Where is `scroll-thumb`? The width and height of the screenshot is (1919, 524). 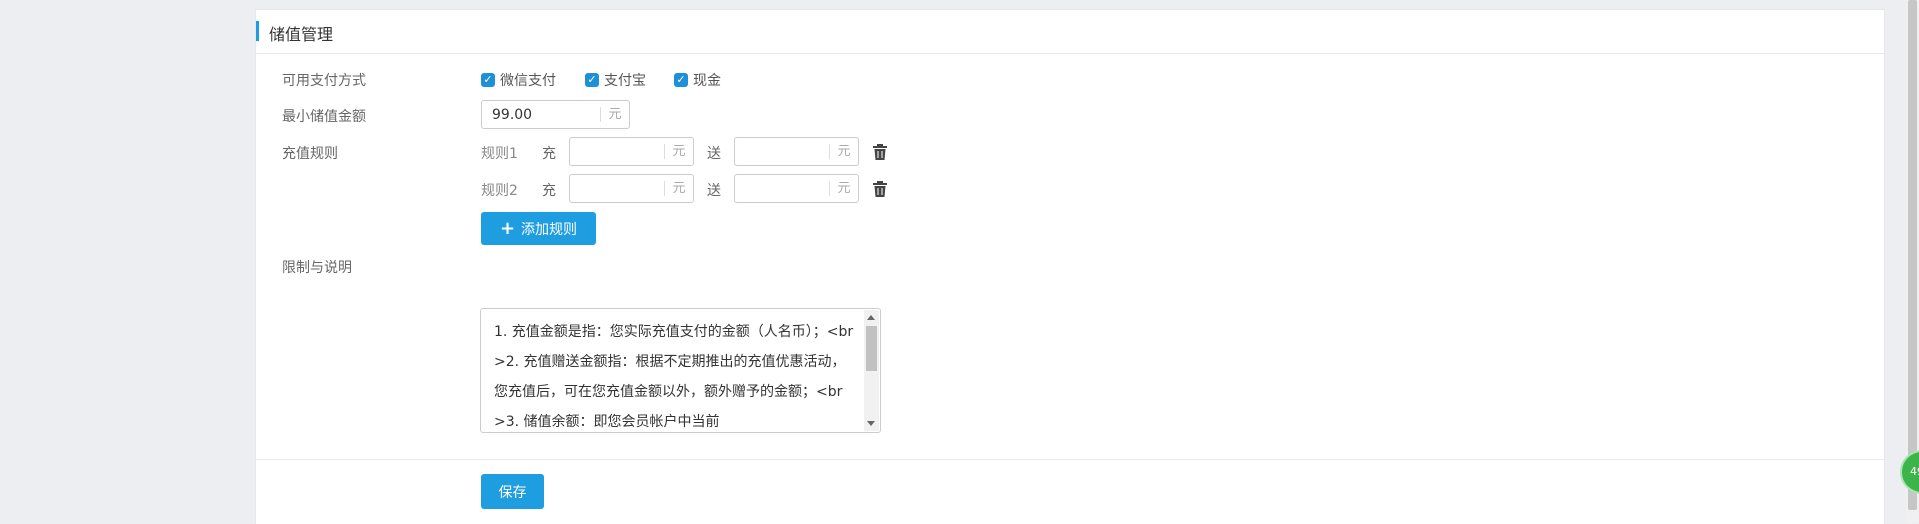 scroll-thumb is located at coordinates (871, 348).